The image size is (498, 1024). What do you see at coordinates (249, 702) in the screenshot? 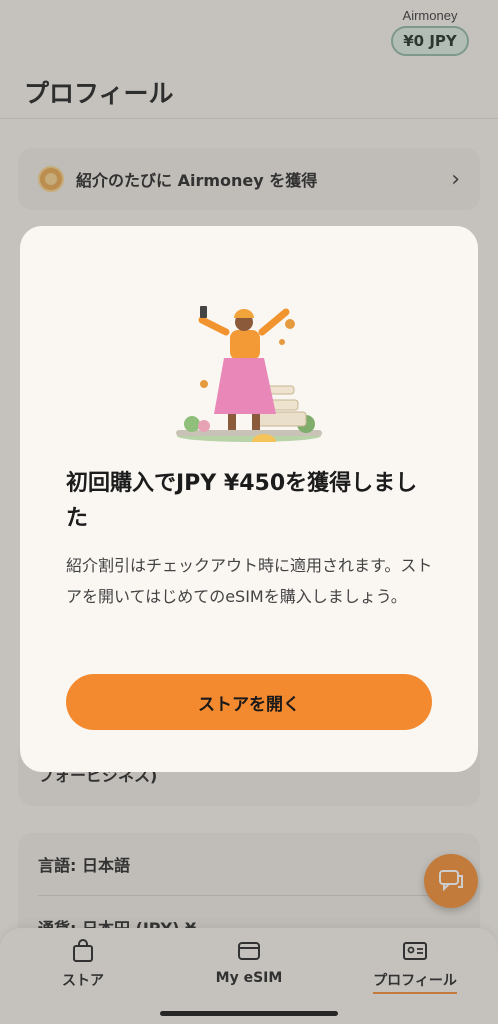
I see `open-store-button: ストアを開く` at bounding box center [249, 702].